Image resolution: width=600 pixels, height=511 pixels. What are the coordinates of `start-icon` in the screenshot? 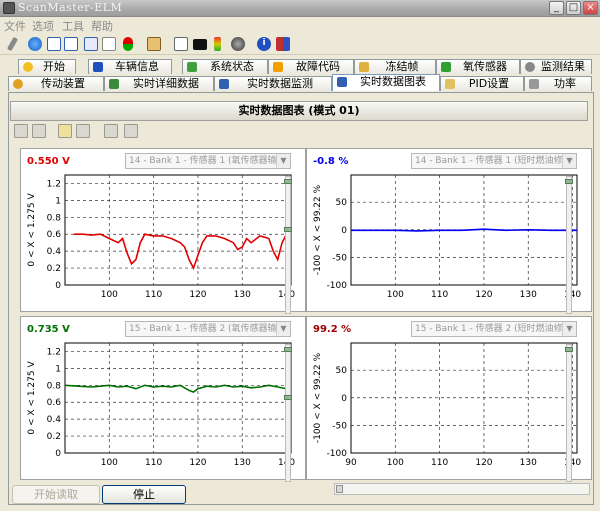 It's located at (28, 67).